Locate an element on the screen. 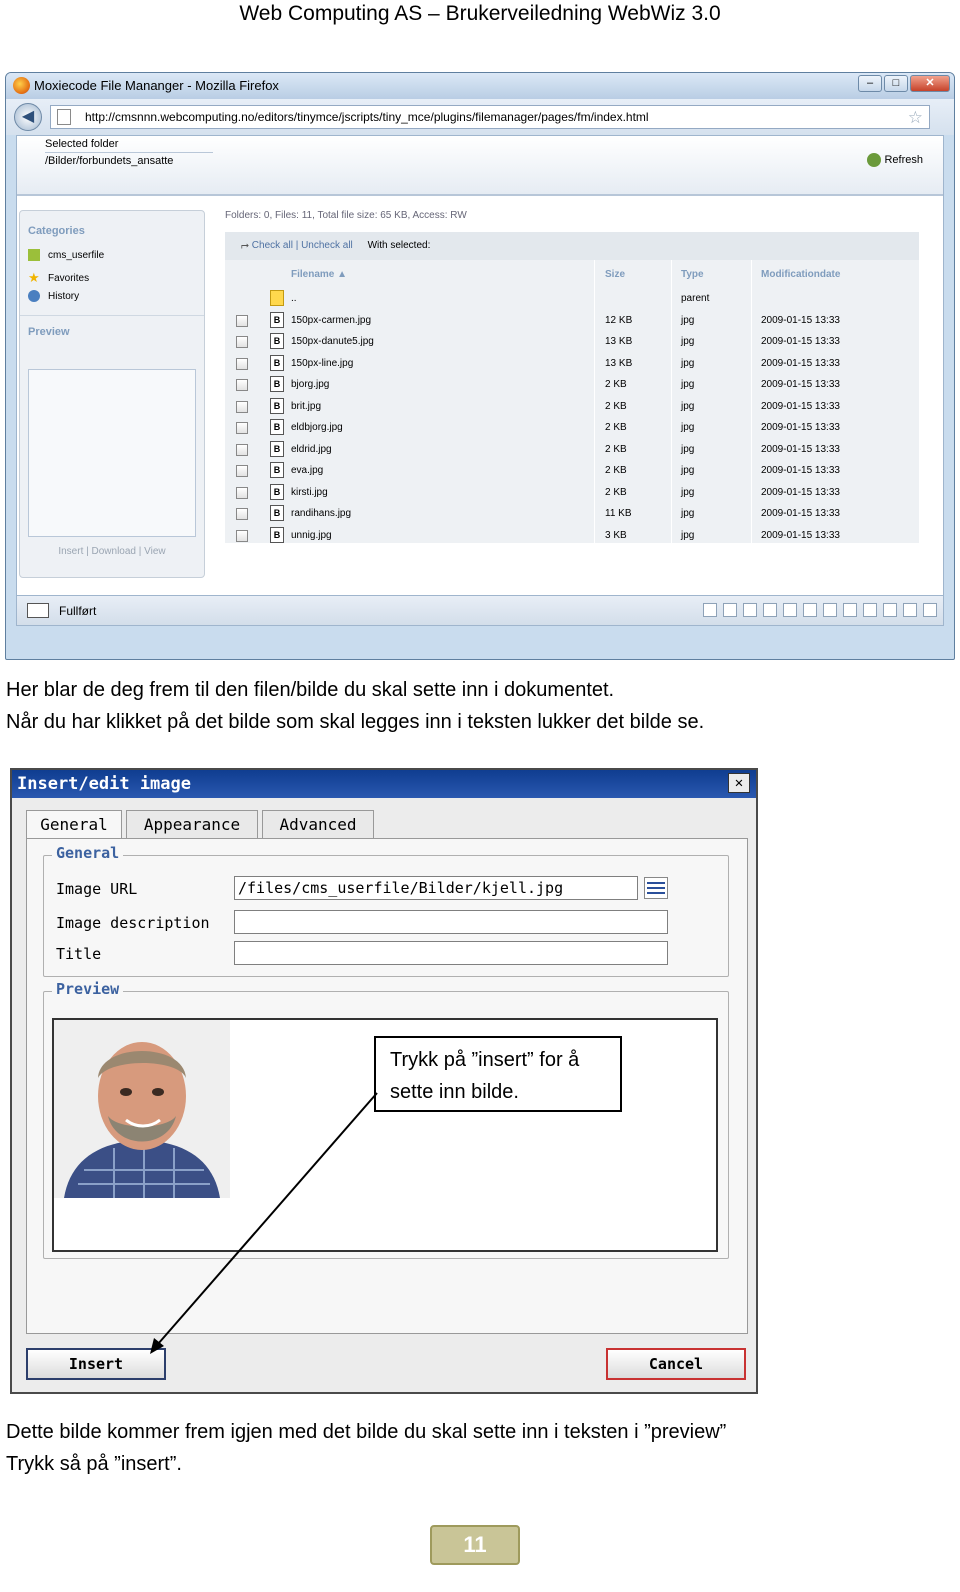 The image size is (960, 1592). refresh-button: Refresh is located at coordinates (895, 160).